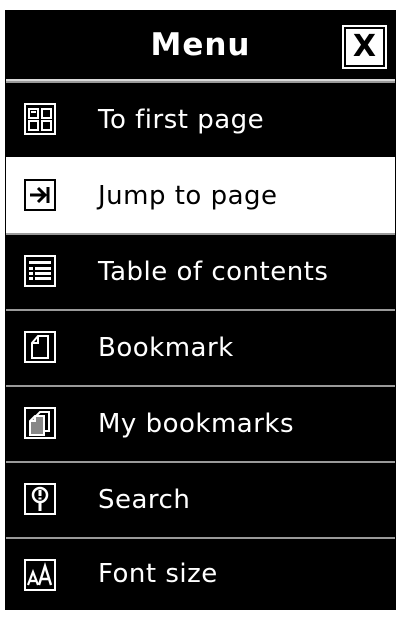 This screenshot has height=618, width=401. I want to click on menu-item-label: My bookmarks, so click(196, 424).